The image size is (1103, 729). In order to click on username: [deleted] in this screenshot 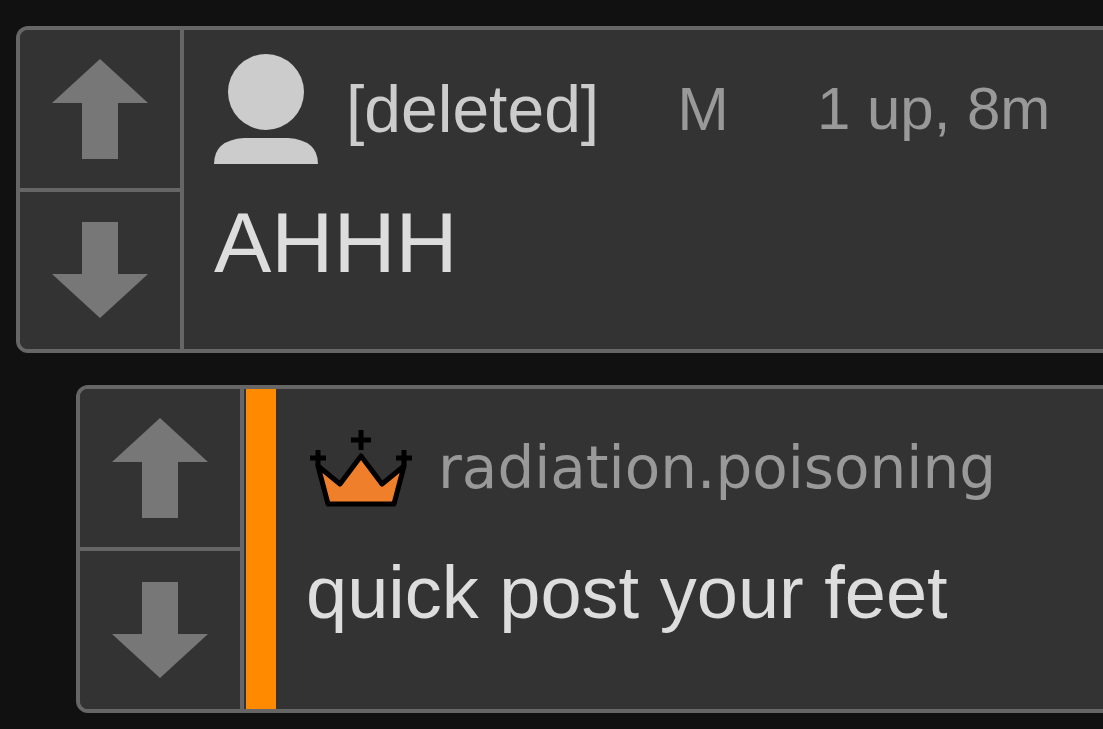, I will do `click(473, 108)`.